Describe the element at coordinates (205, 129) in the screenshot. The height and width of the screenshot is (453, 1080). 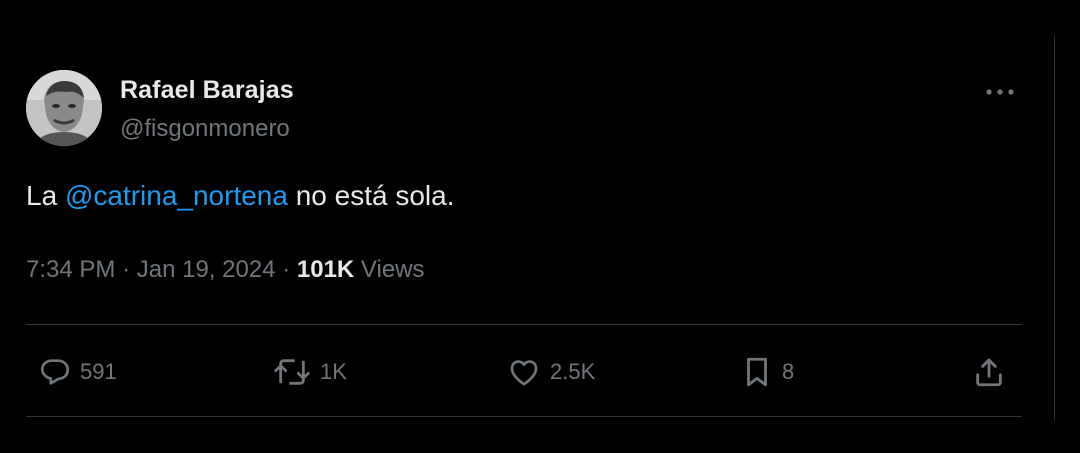
I see `author-handle: @fisgonmonero` at that location.